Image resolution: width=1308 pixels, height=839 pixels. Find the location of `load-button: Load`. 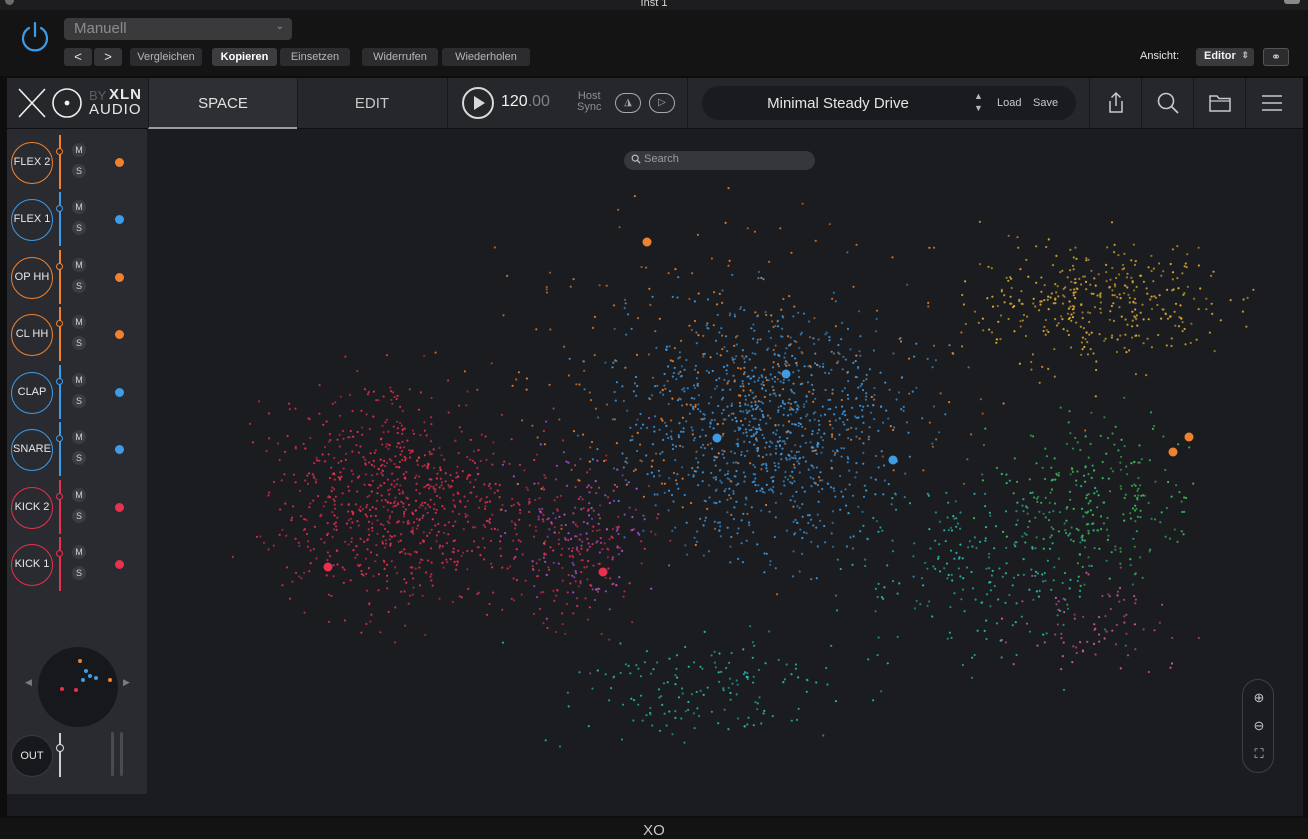

load-button: Load is located at coordinates (1009, 103).